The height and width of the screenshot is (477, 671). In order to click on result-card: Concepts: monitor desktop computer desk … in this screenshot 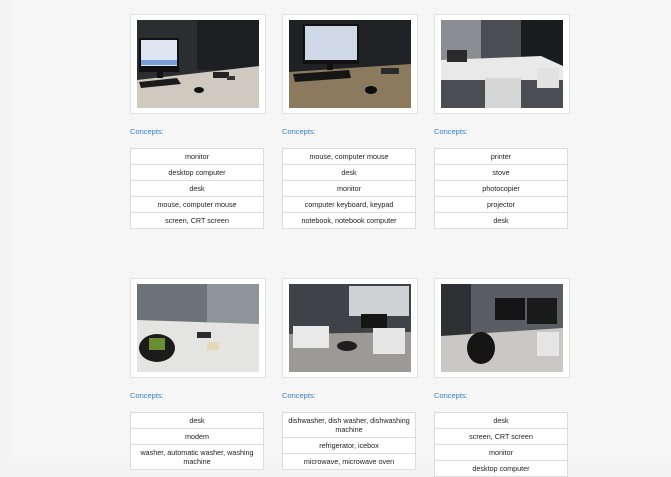, I will do `click(198, 121)`.